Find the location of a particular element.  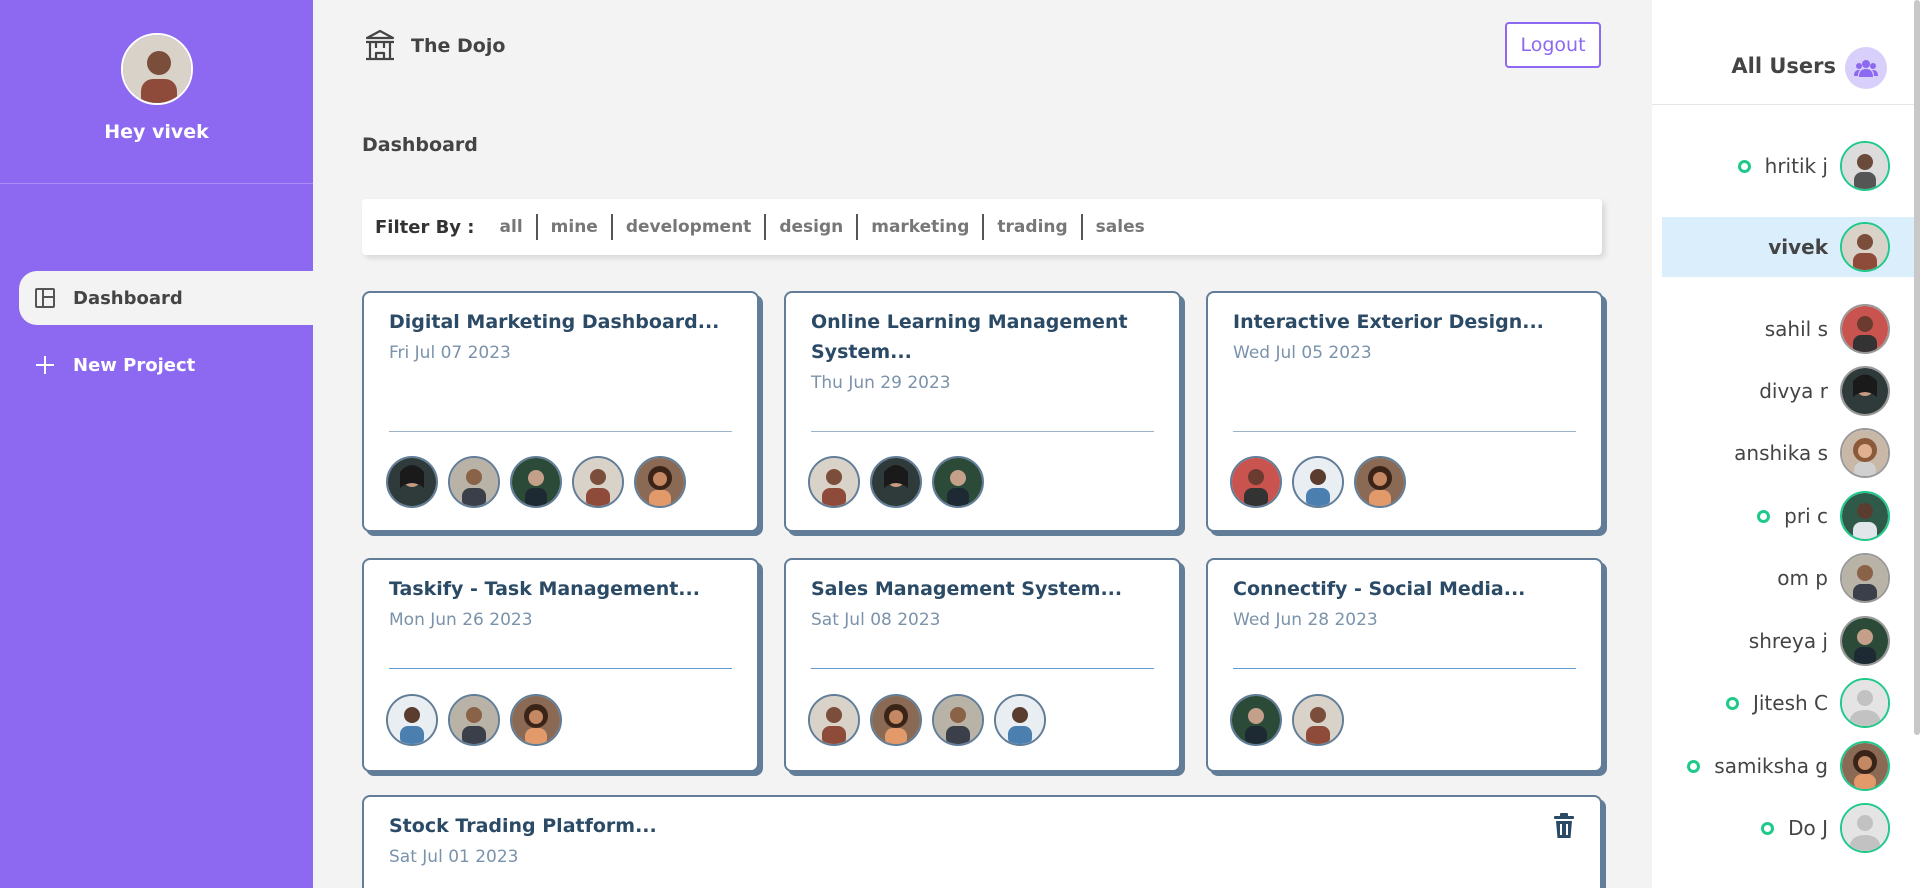

sidebar-user: Hey vivek is located at coordinates (156, 92).